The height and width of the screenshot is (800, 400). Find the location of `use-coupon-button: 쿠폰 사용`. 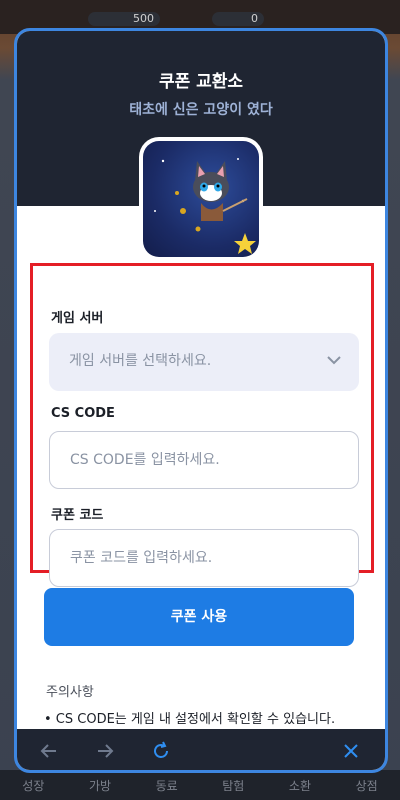

use-coupon-button: 쿠폰 사용 is located at coordinates (199, 617).